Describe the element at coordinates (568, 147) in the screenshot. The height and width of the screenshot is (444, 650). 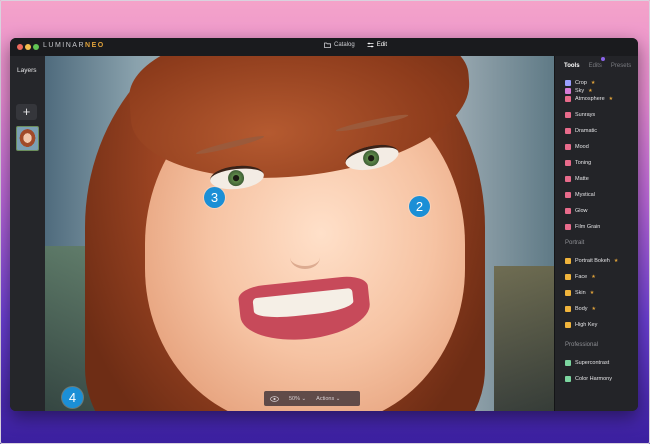
I see `mood-icon` at that location.